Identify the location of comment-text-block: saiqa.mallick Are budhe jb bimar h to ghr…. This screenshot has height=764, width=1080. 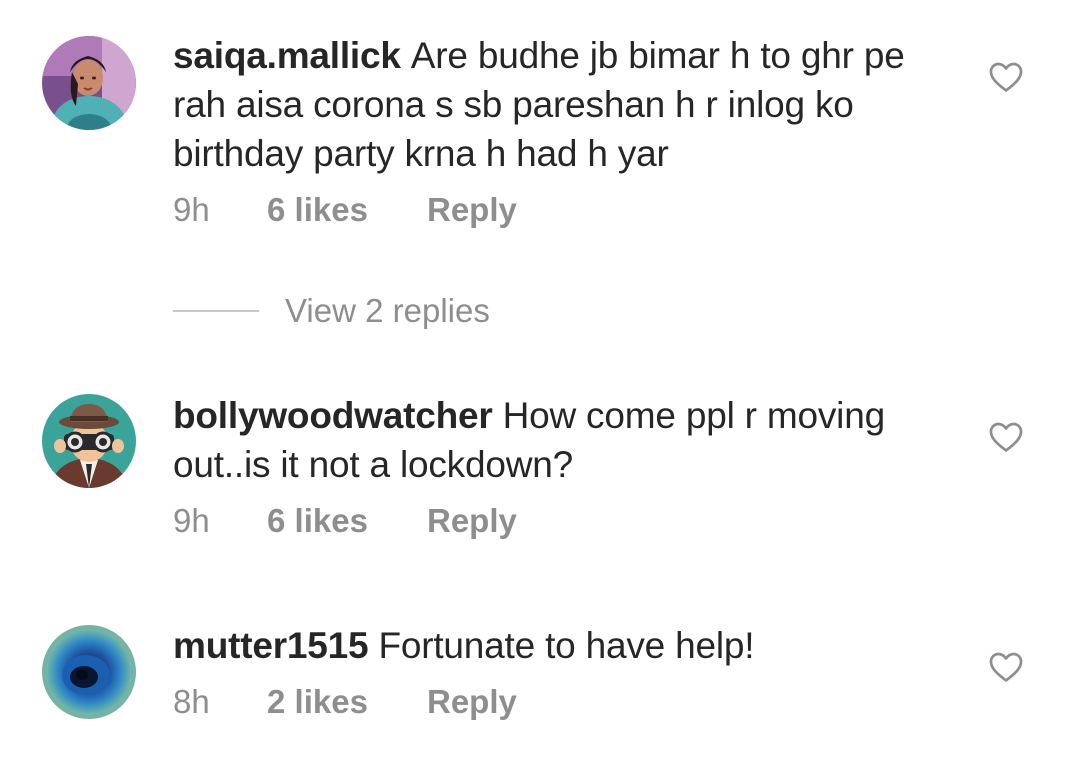
(568, 104).